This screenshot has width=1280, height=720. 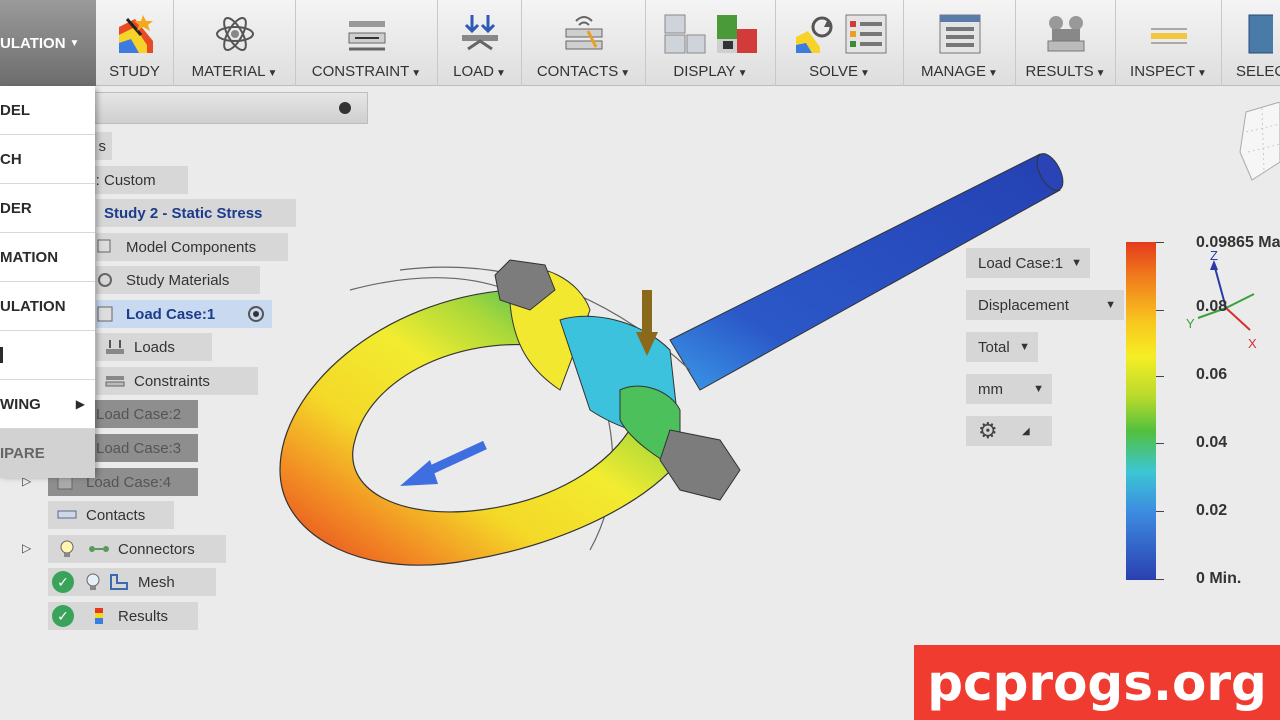 What do you see at coordinates (345, 108) in the screenshot?
I see `browser-options-icon` at bounding box center [345, 108].